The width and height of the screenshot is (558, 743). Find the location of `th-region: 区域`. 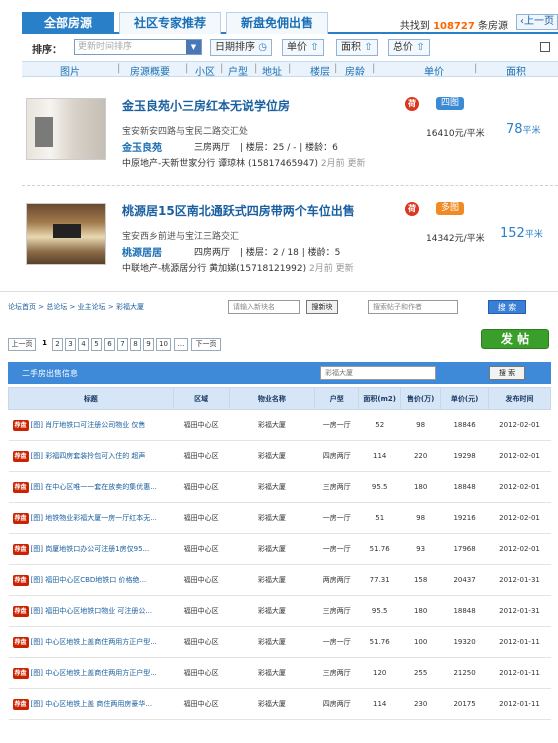

th-region: 区域 is located at coordinates (201, 398).